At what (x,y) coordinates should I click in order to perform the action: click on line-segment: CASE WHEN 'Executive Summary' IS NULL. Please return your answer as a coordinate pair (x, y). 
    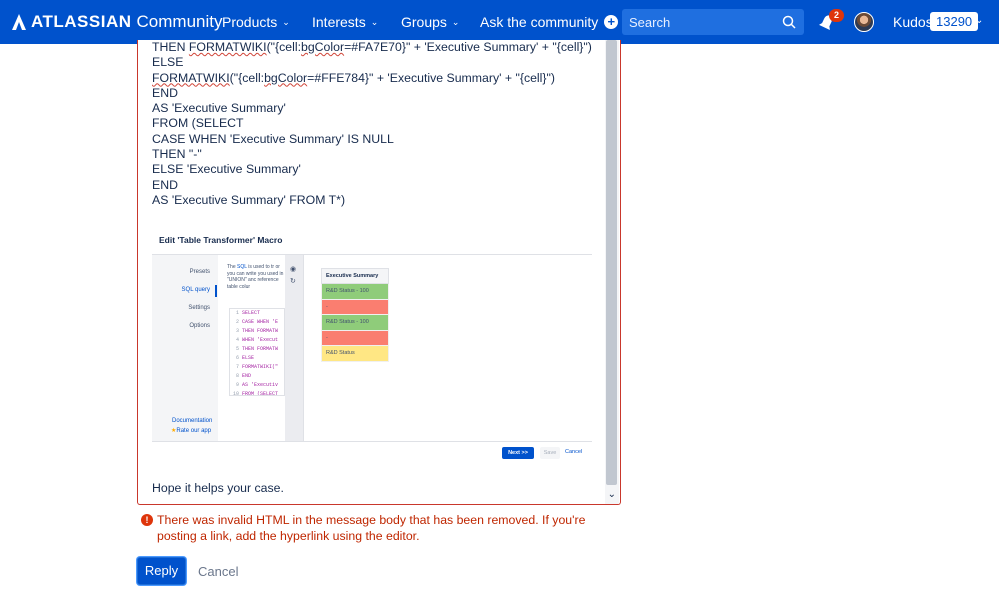
    Looking at the image, I should click on (273, 138).